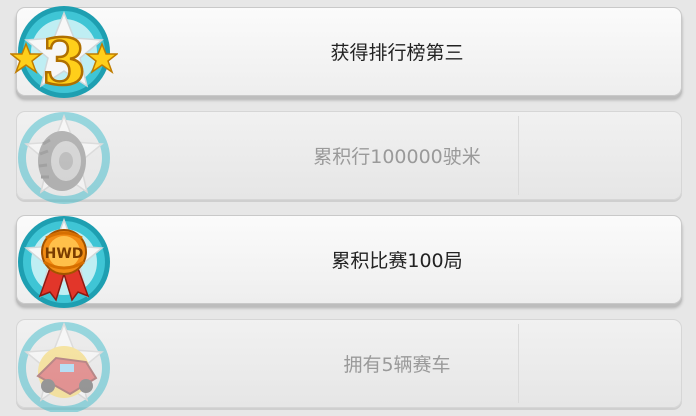  Describe the element at coordinates (397, 365) in the screenshot. I see `achievement-title: 拥有5辆赛车` at that location.